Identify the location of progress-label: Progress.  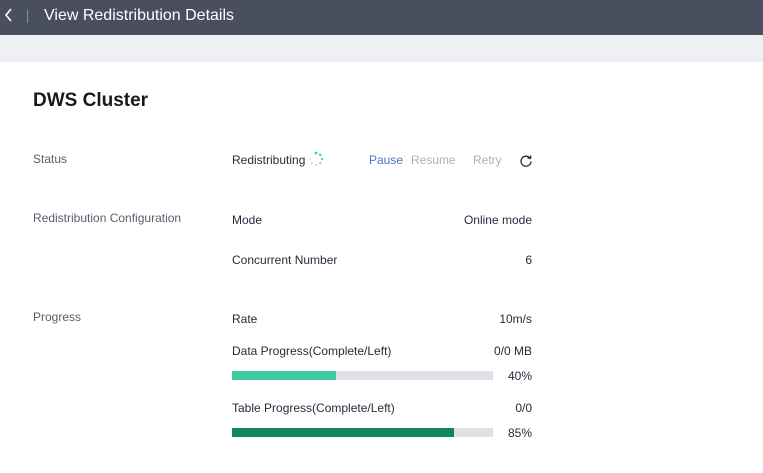
(57, 317).